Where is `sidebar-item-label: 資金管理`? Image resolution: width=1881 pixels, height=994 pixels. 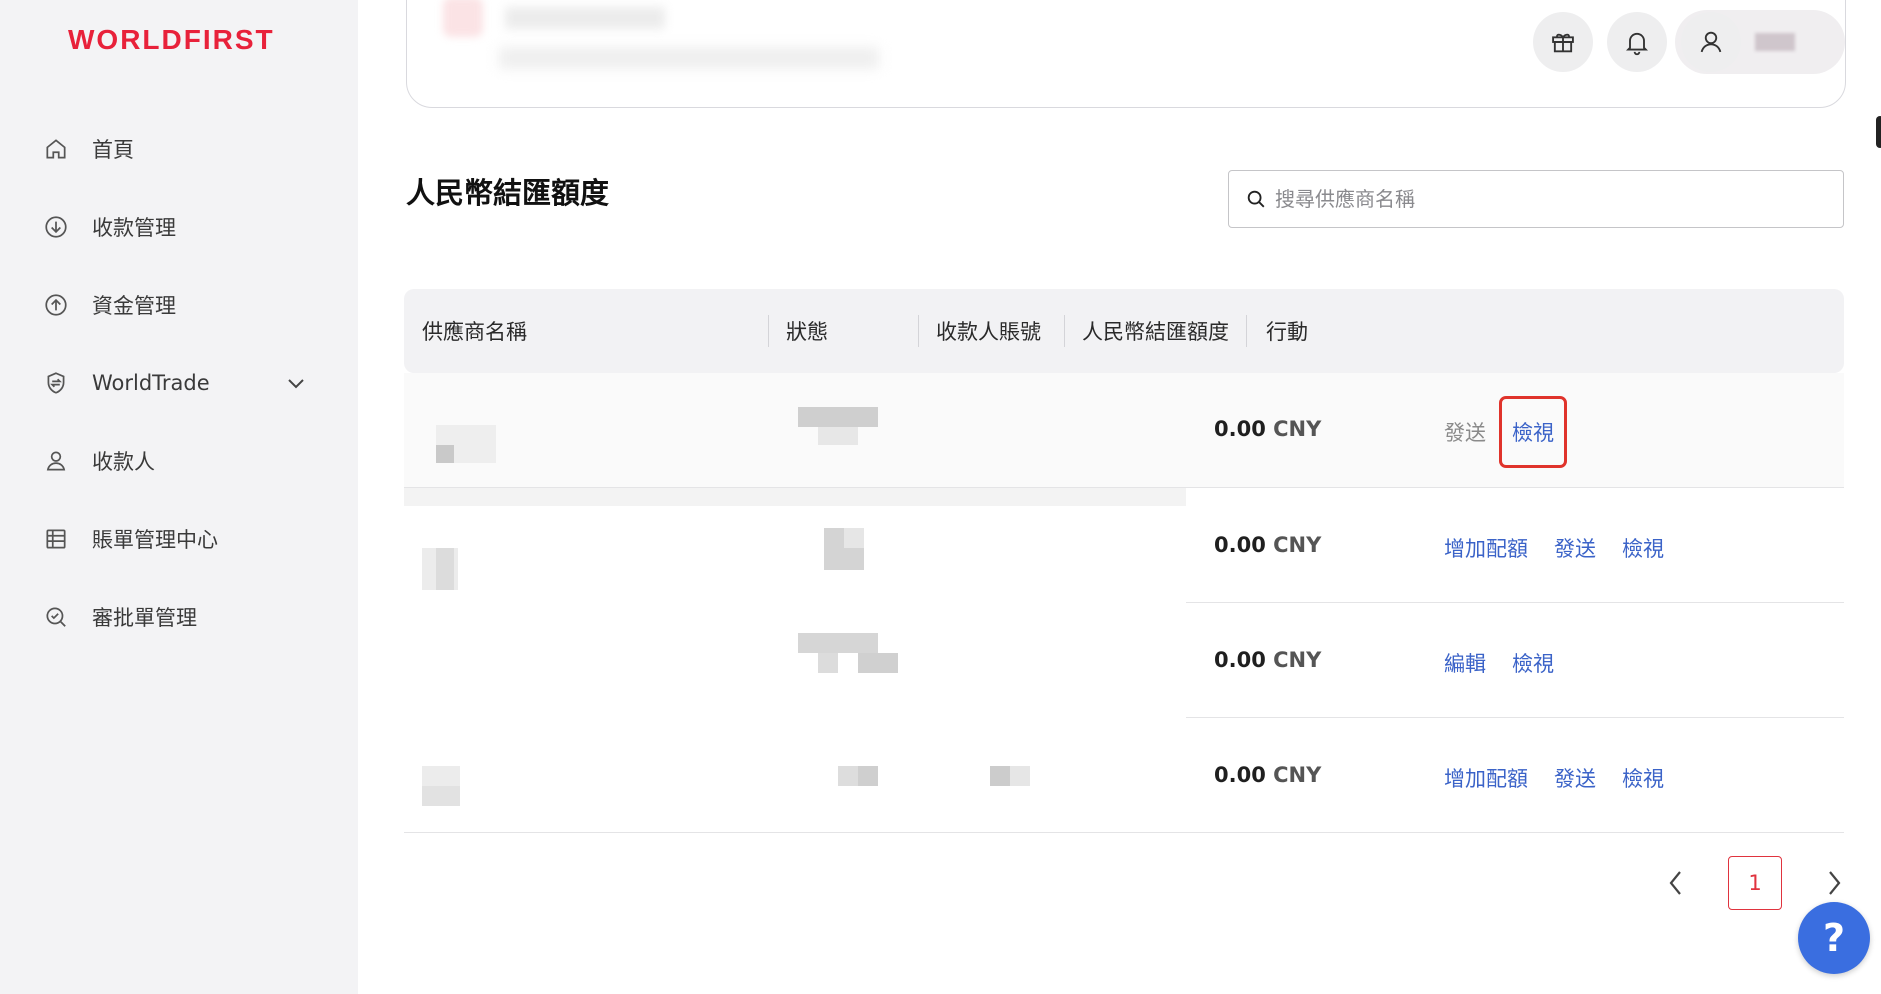 sidebar-item-label: 資金管理 is located at coordinates (134, 306).